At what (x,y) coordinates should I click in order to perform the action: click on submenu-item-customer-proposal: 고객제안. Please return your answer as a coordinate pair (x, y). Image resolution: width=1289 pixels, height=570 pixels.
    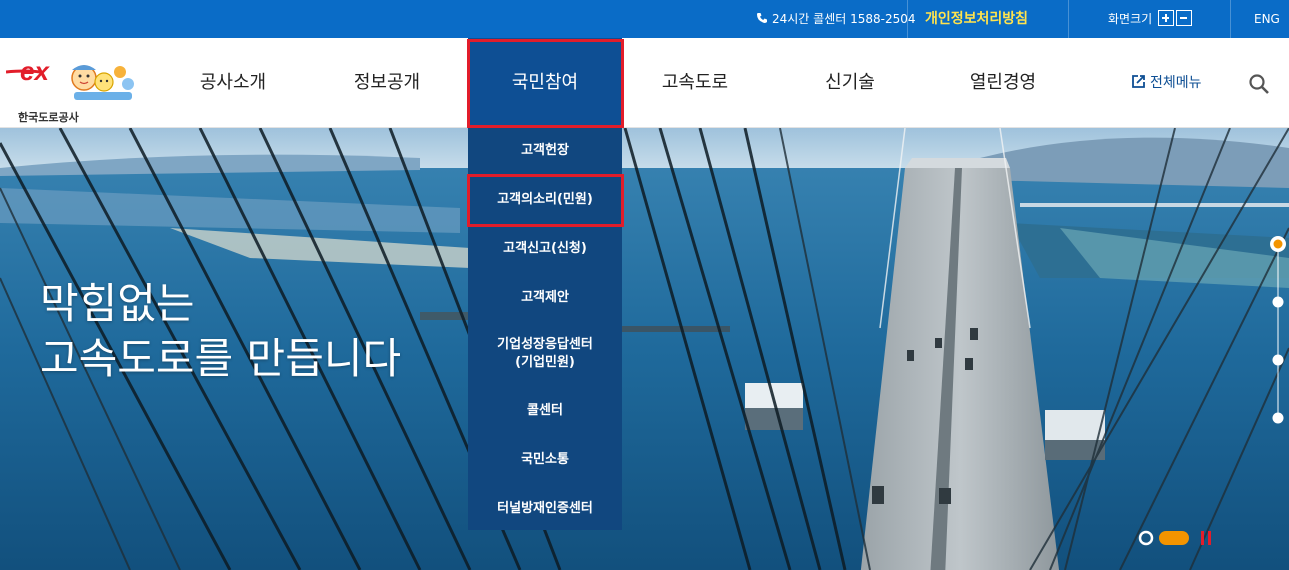
    Looking at the image, I should click on (545, 298).